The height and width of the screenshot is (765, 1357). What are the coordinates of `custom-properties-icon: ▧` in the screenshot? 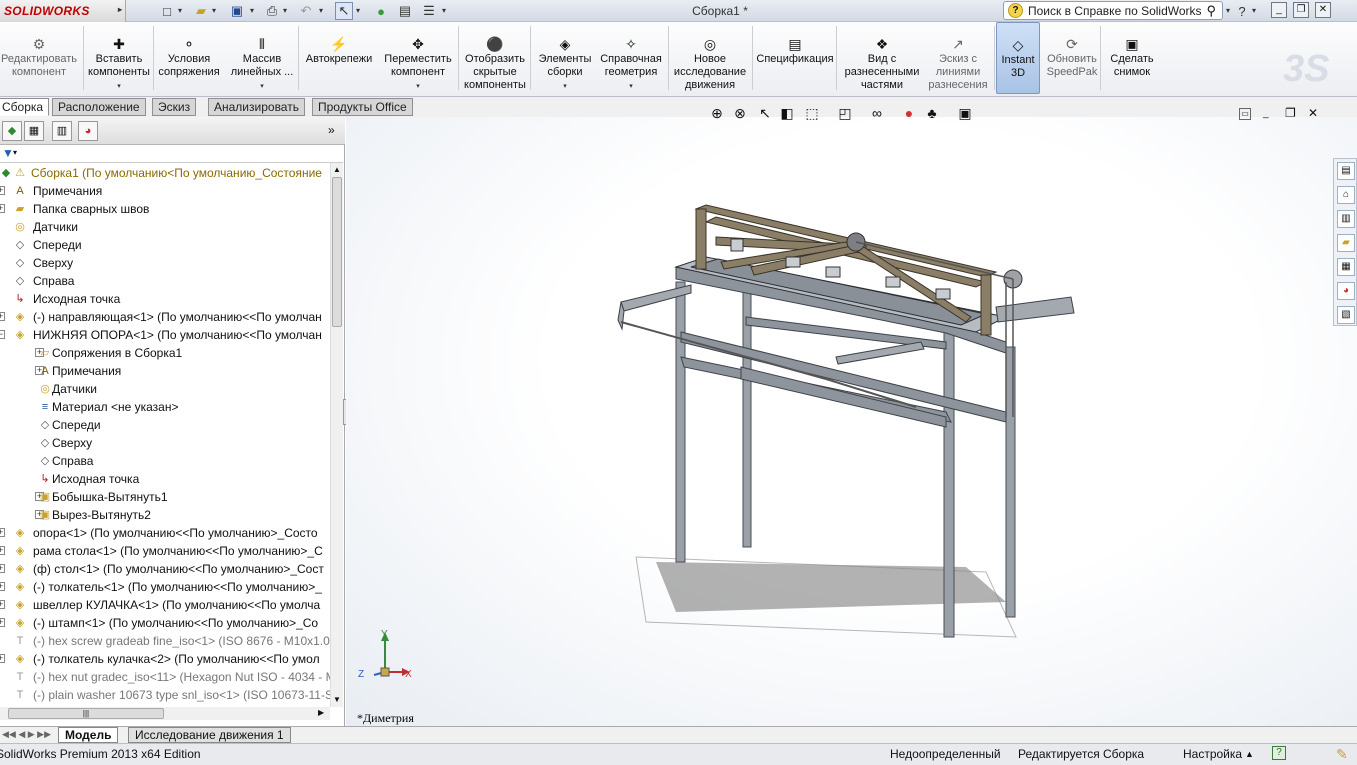 It's located at (1346, 315).